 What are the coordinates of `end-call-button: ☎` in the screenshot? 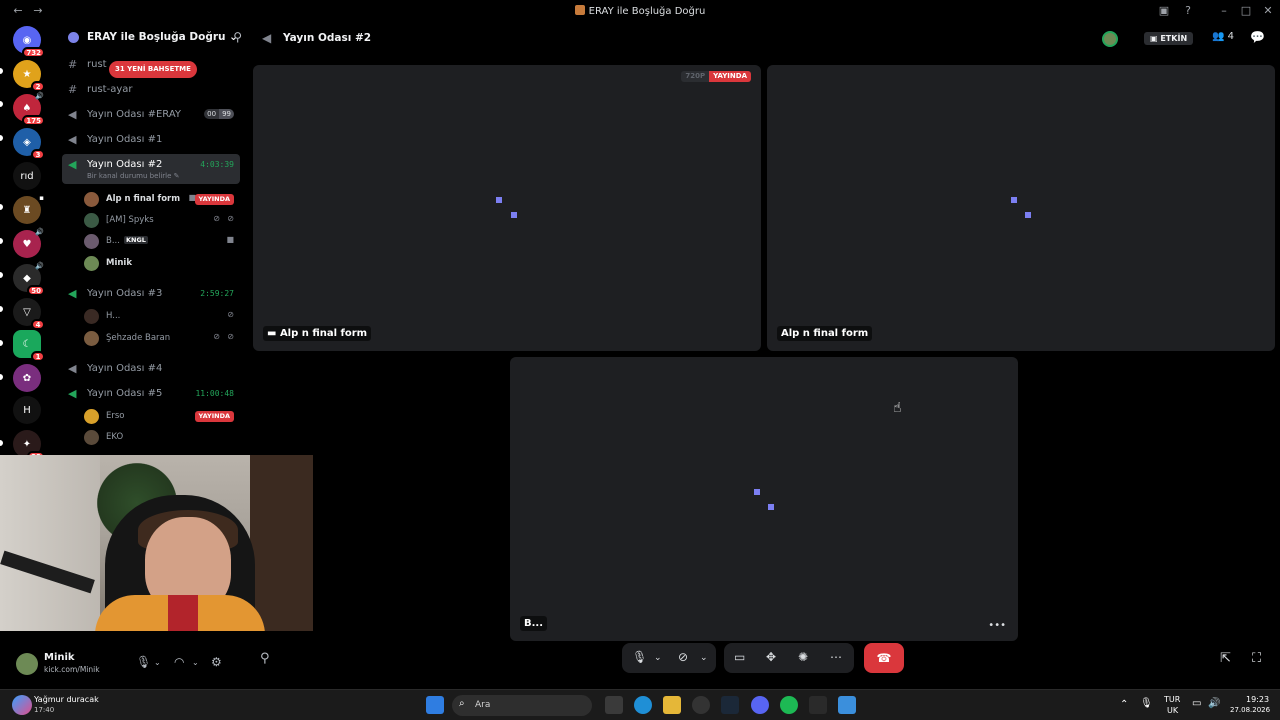 It's located at (884, 658).